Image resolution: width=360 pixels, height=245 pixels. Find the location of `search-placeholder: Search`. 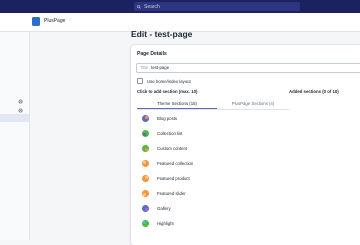

search-placeholder: Search is located at coordinates (152, 6).